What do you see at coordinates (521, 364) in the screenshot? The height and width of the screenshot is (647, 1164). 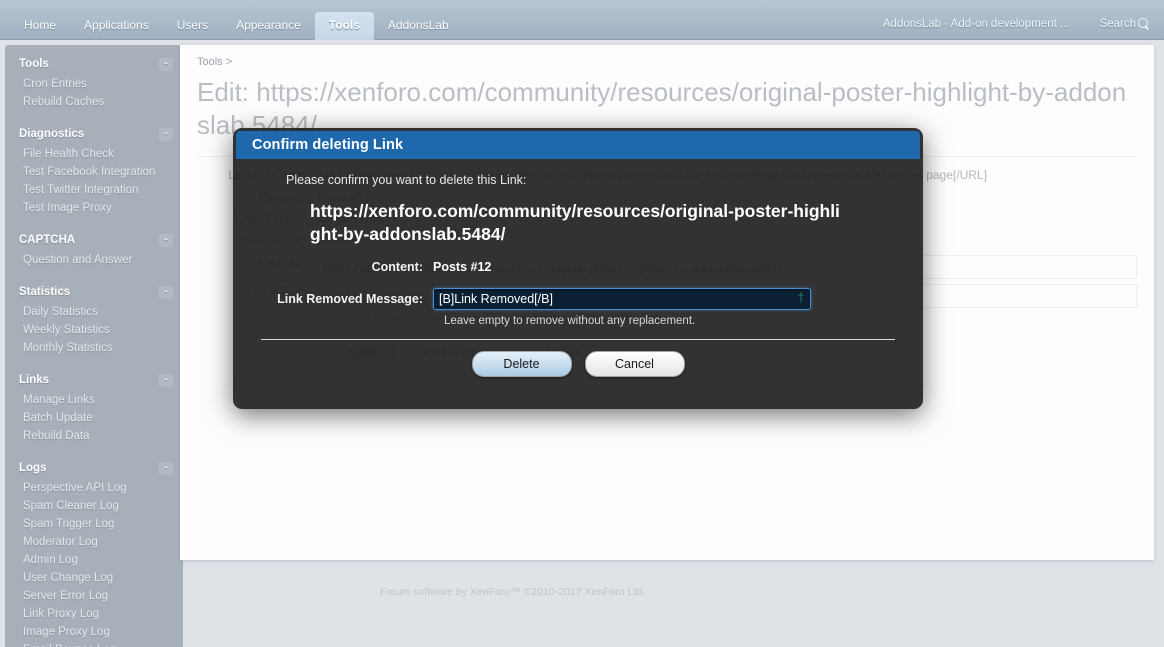 I see `dialog-delete-button: Delete` at bounding box center [521, 364].